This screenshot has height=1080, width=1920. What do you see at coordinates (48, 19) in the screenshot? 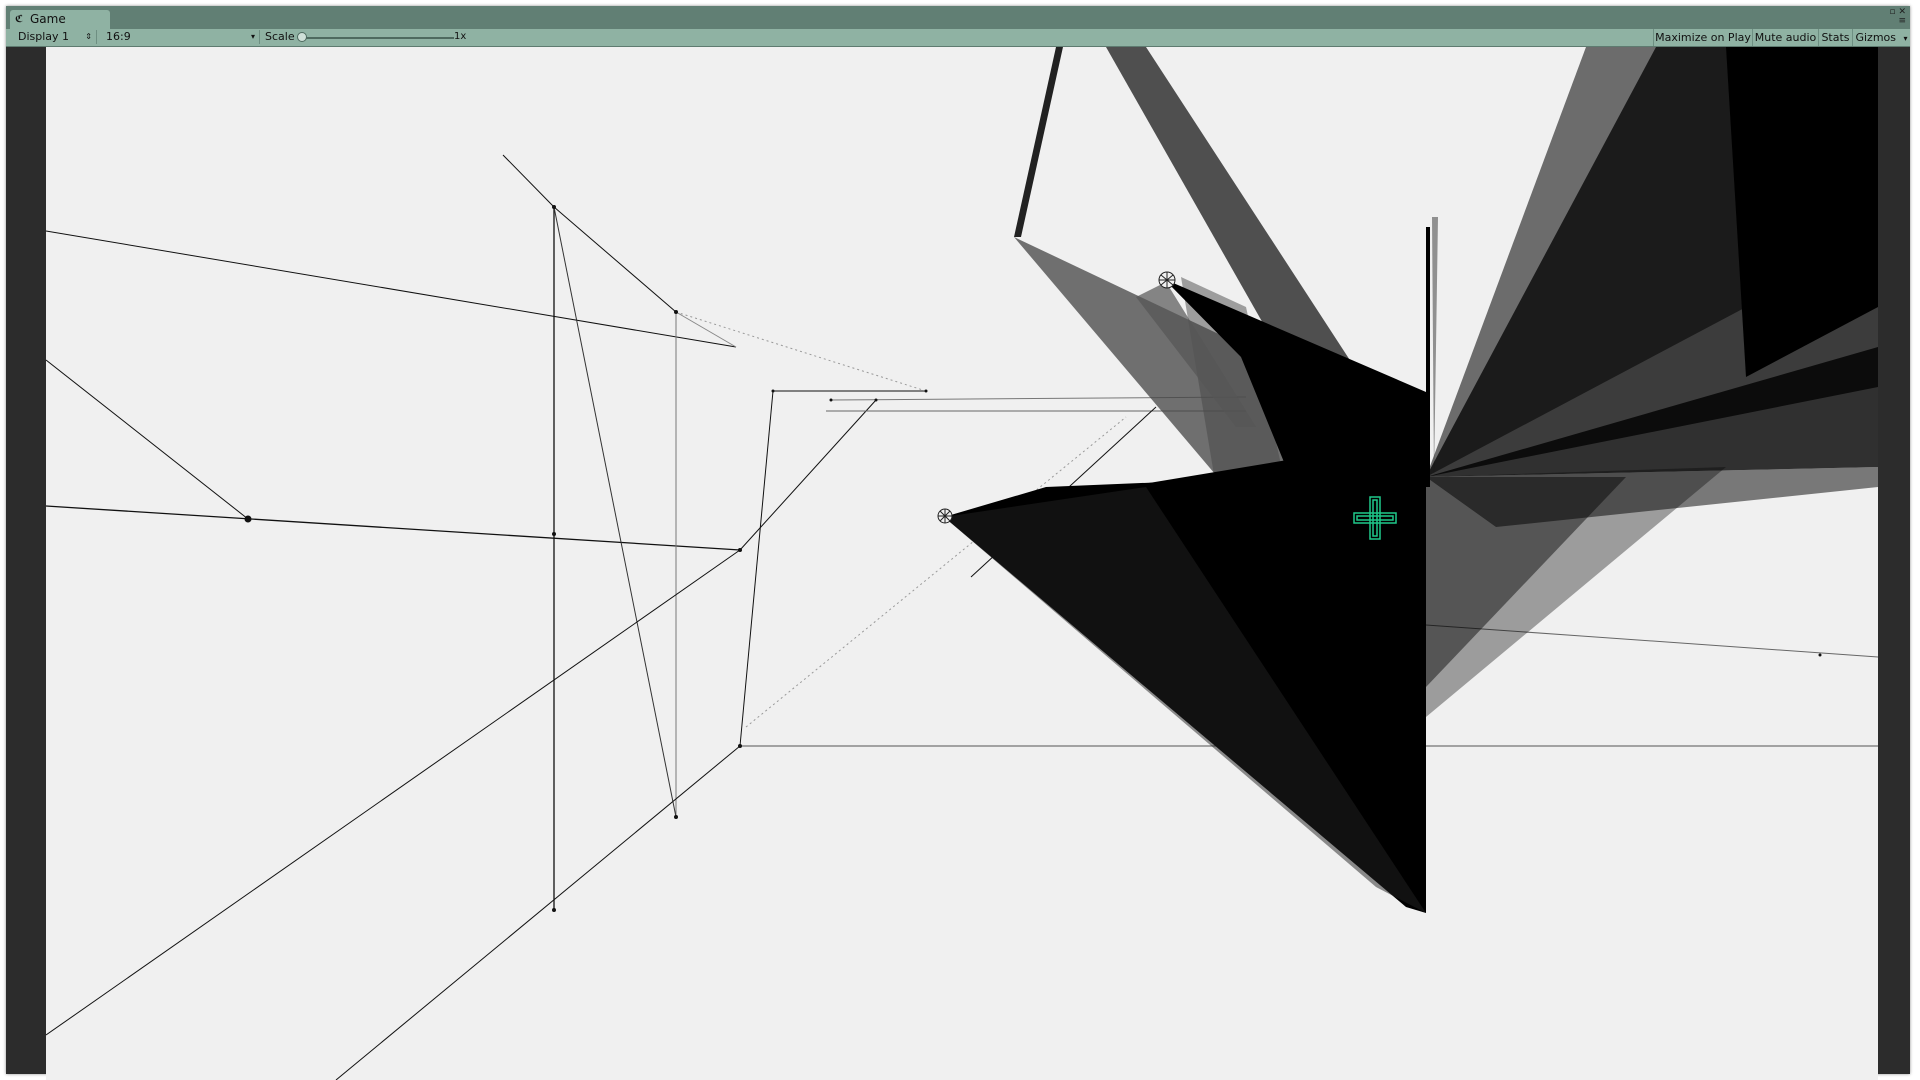
I see `tab-game-label: Game` at bounding box center [48, 19].